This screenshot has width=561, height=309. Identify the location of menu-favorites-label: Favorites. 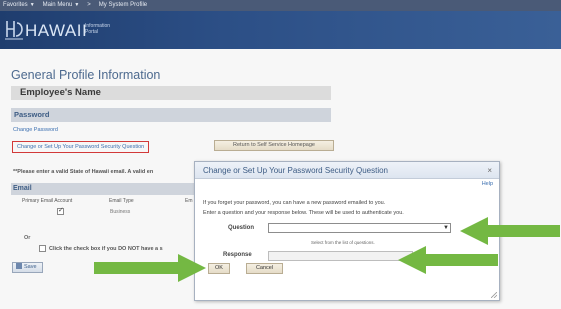
(15, 5).